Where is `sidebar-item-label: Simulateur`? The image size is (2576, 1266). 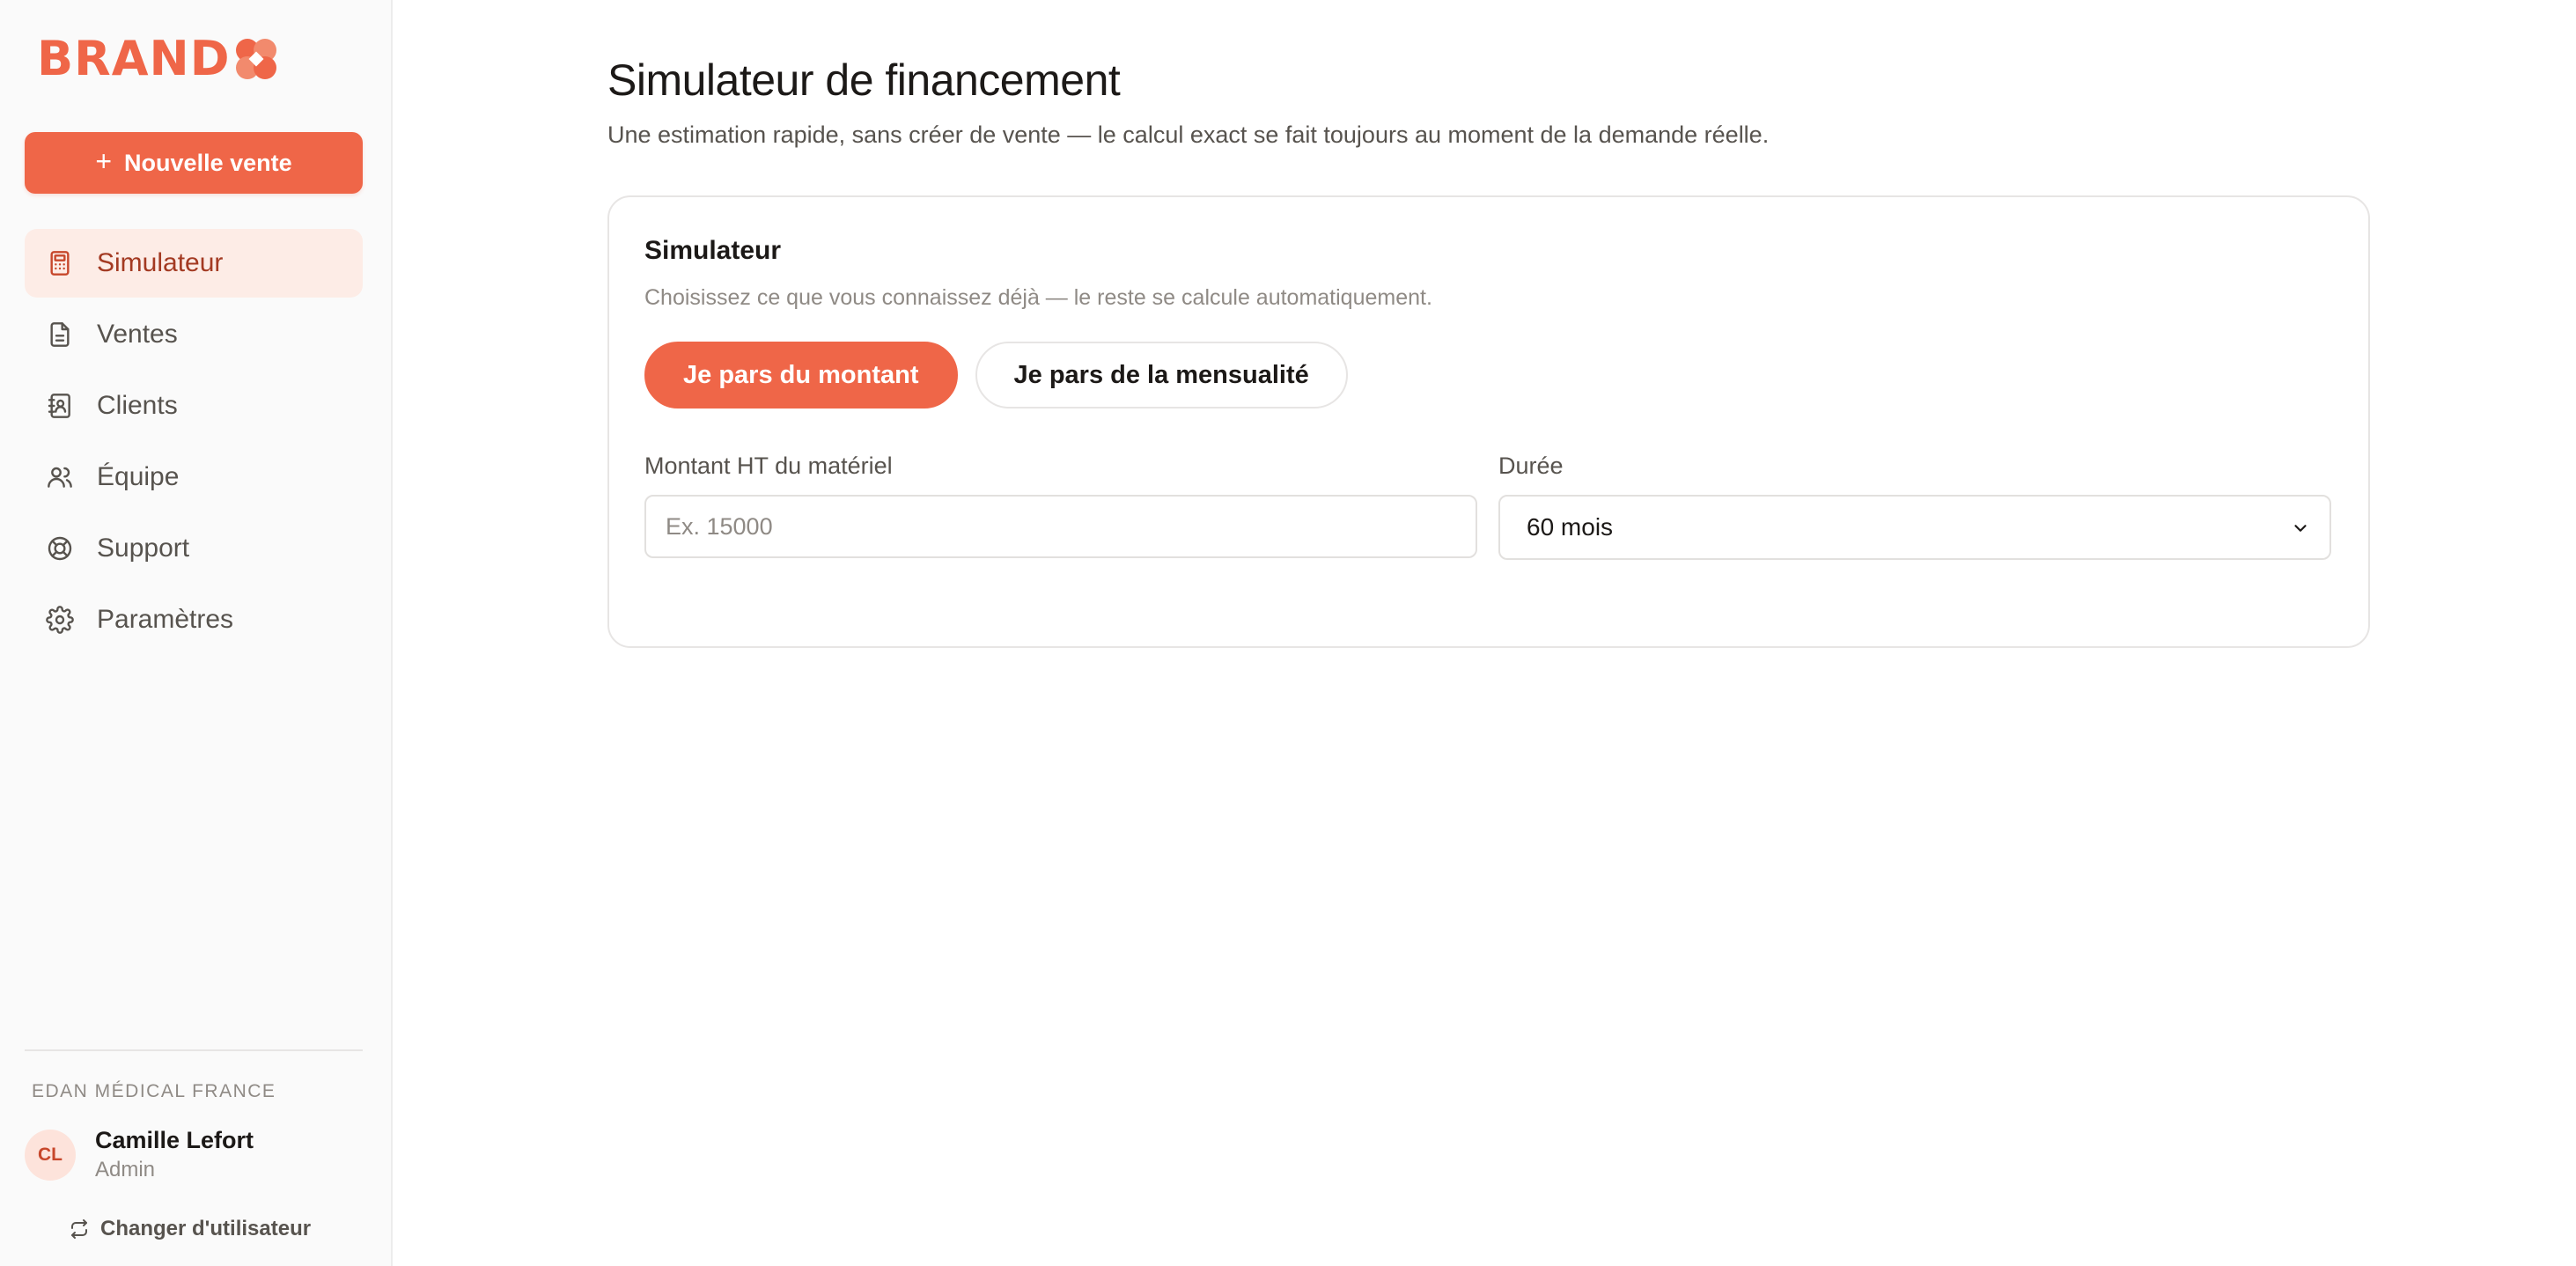 sidebar-item-label: Simulateur is located at coordinates (160, 262).